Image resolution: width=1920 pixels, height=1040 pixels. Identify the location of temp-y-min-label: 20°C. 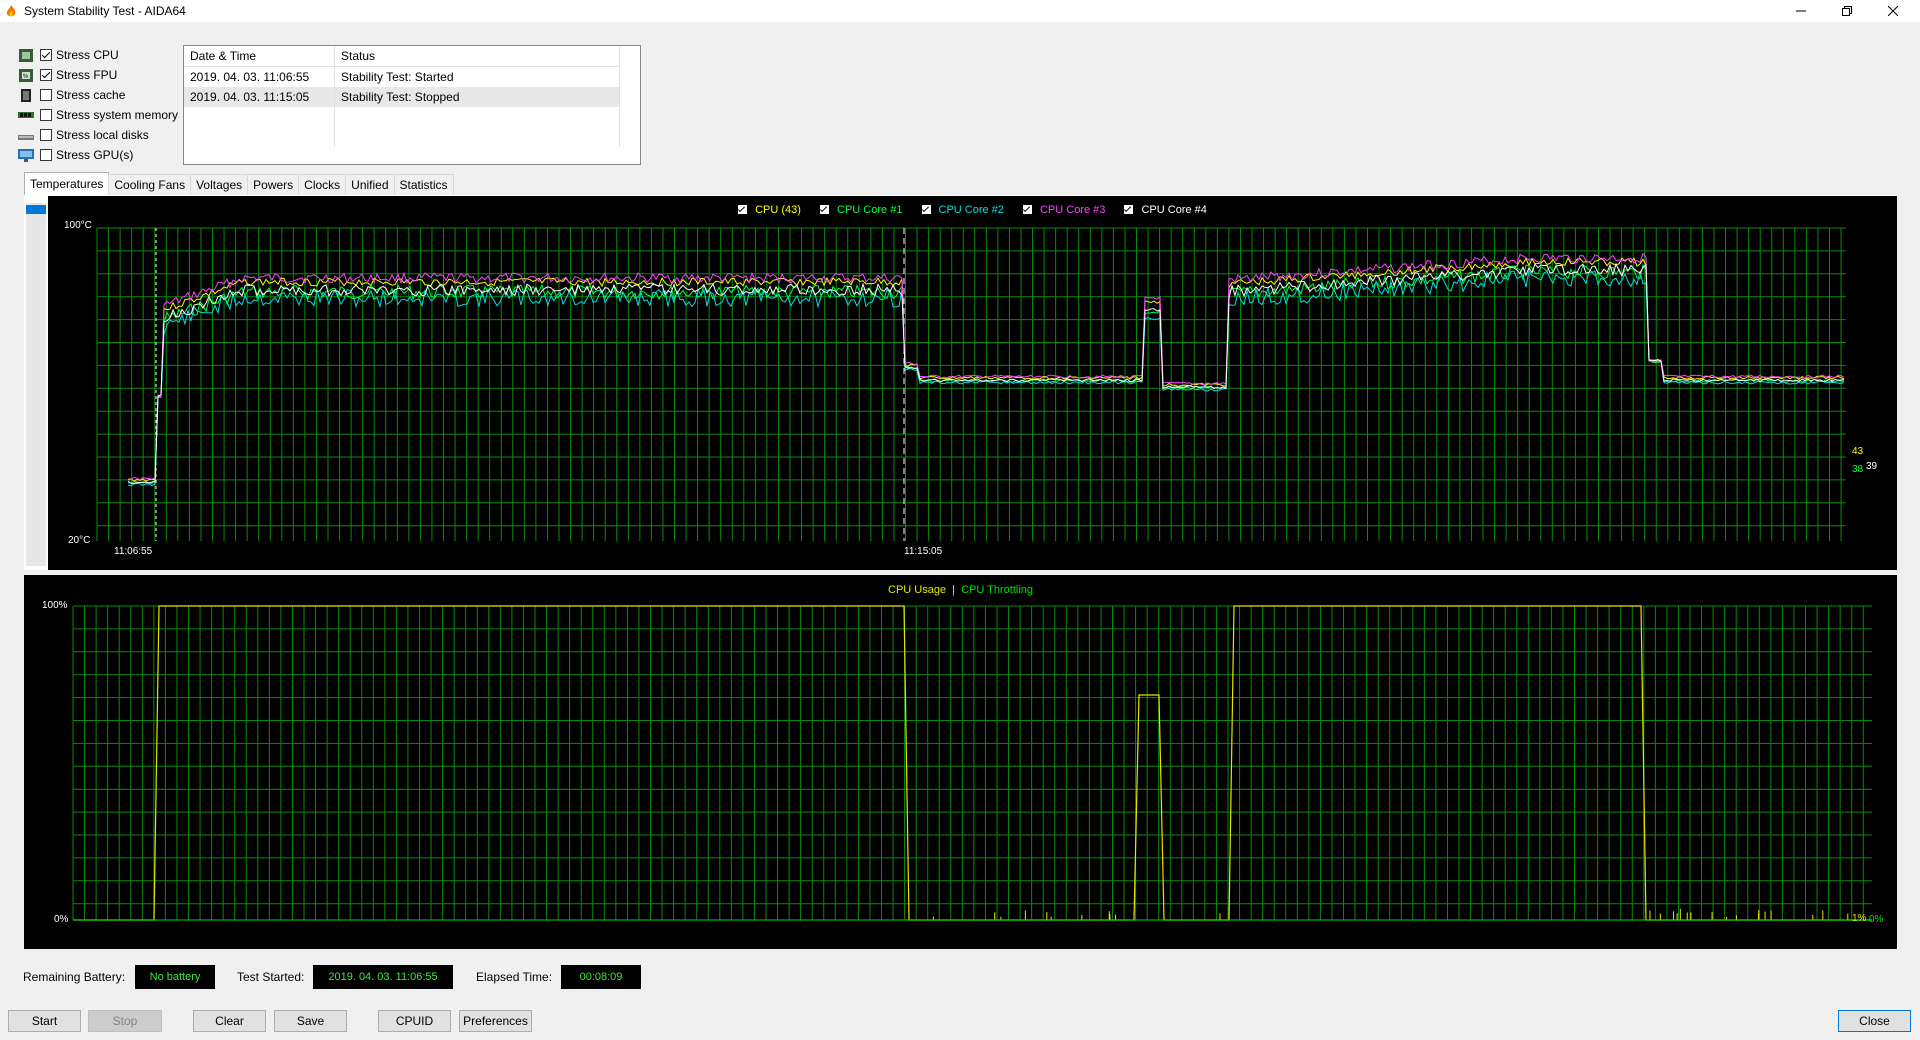
(79, 540).